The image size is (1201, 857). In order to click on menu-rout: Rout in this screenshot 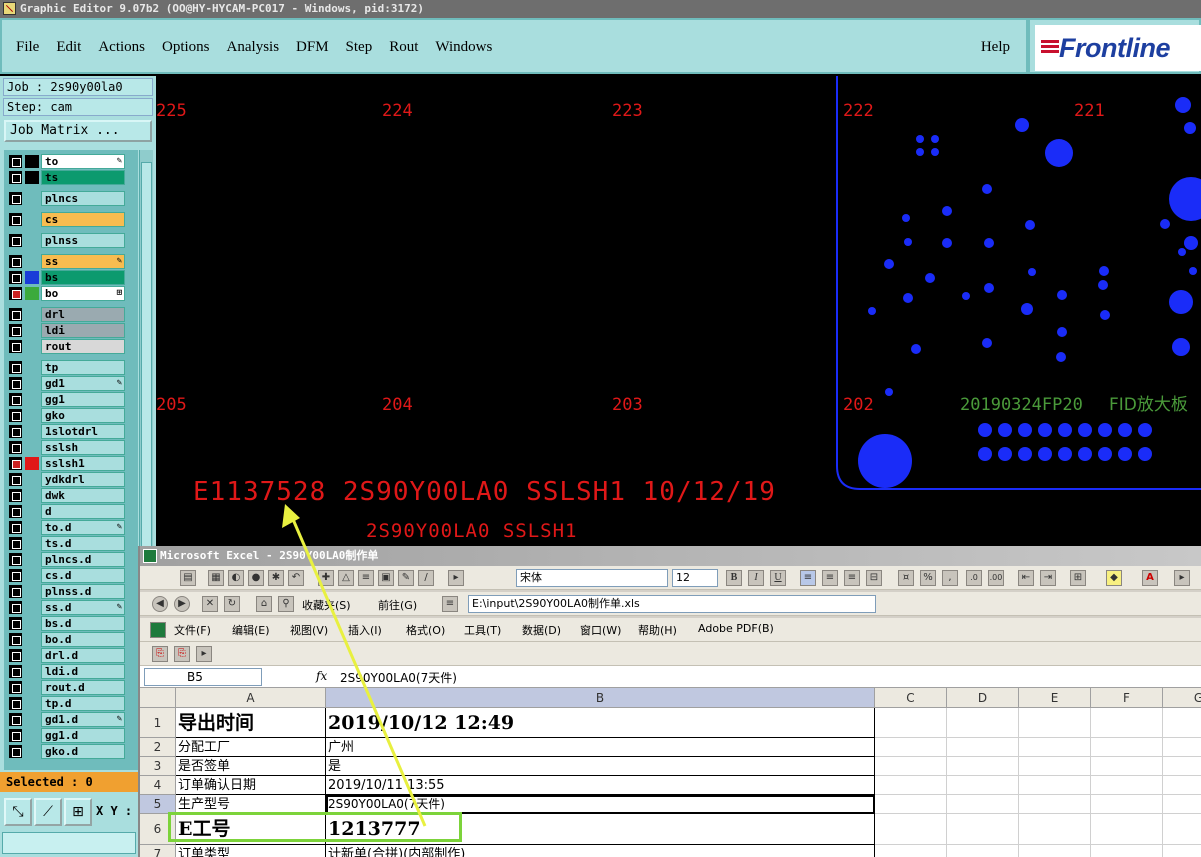, I will do `click(403, 47)`.